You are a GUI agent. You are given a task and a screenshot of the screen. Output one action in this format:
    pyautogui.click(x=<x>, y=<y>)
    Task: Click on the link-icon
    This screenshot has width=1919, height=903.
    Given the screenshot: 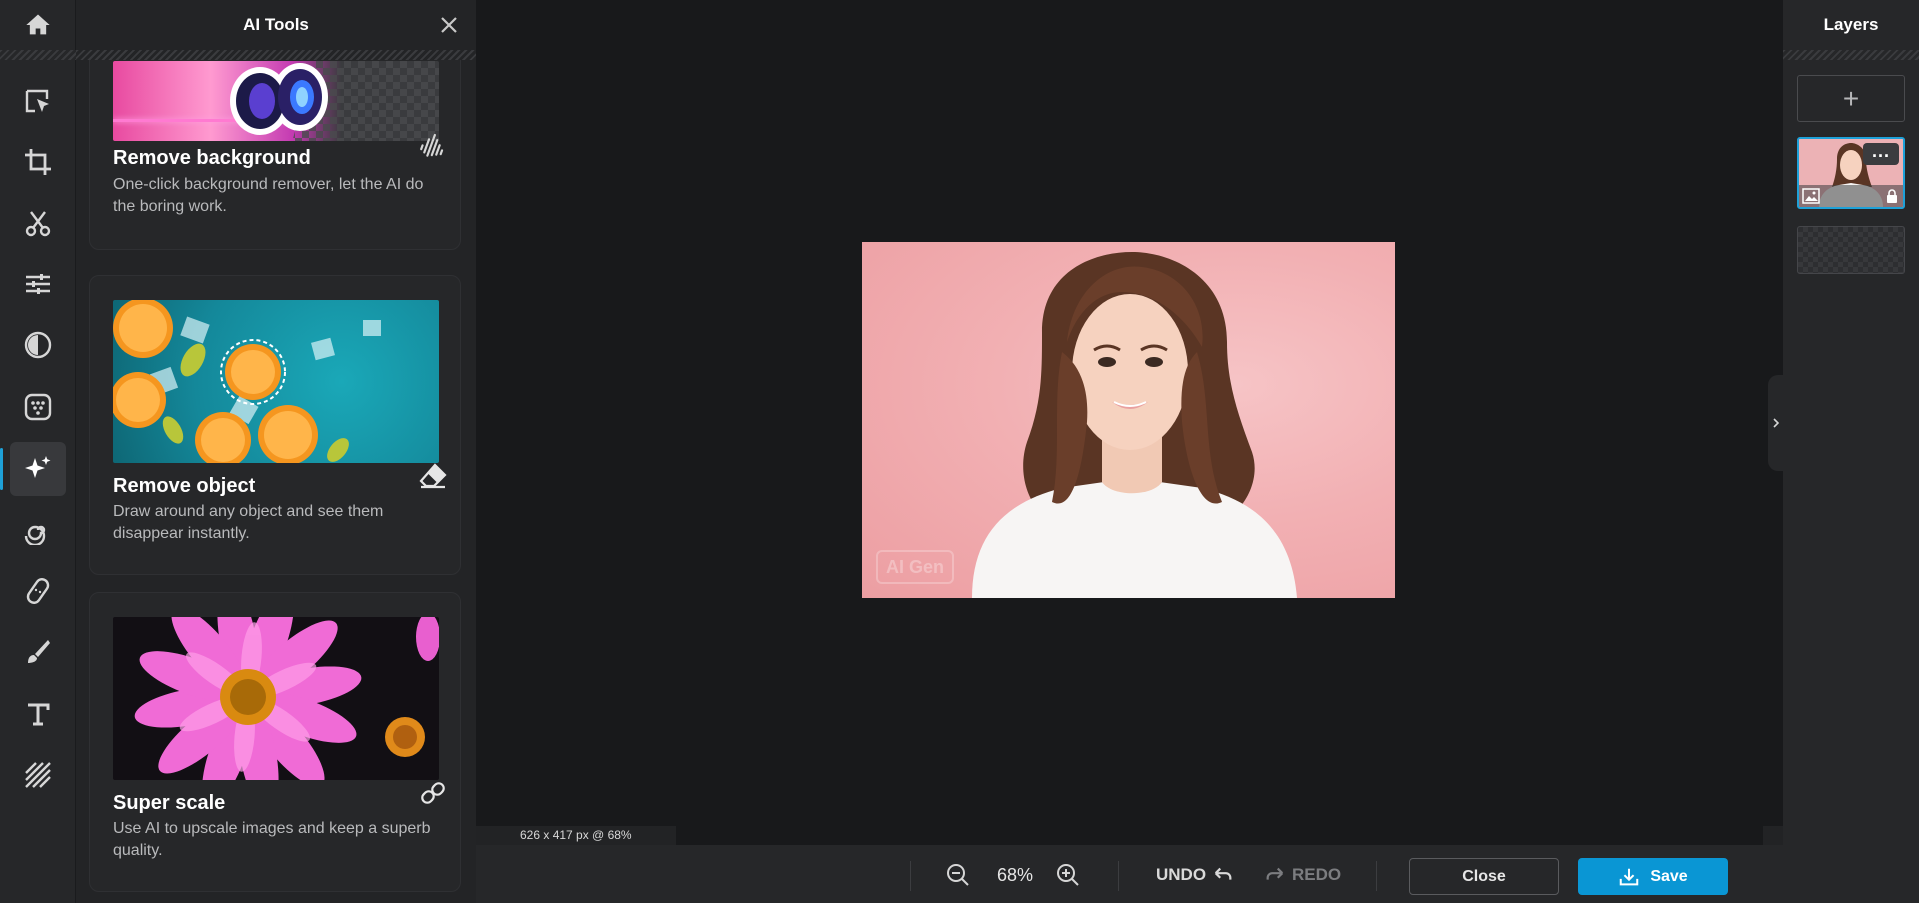 What is the action you would take?
    pyautogui.click(x=433, y=793)
    